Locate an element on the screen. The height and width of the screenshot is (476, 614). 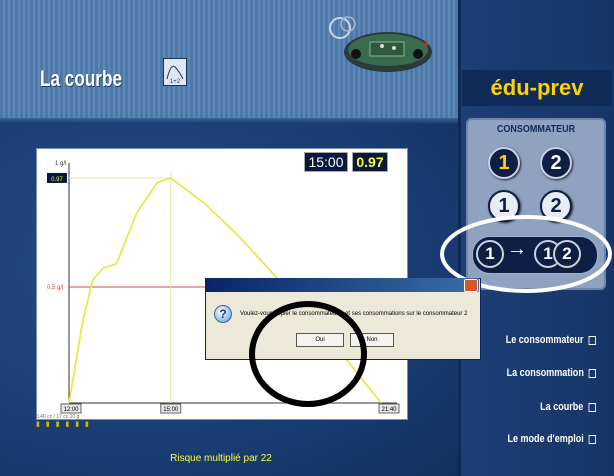
menu-consumption: La consommation is located at coordinates (551, 373).